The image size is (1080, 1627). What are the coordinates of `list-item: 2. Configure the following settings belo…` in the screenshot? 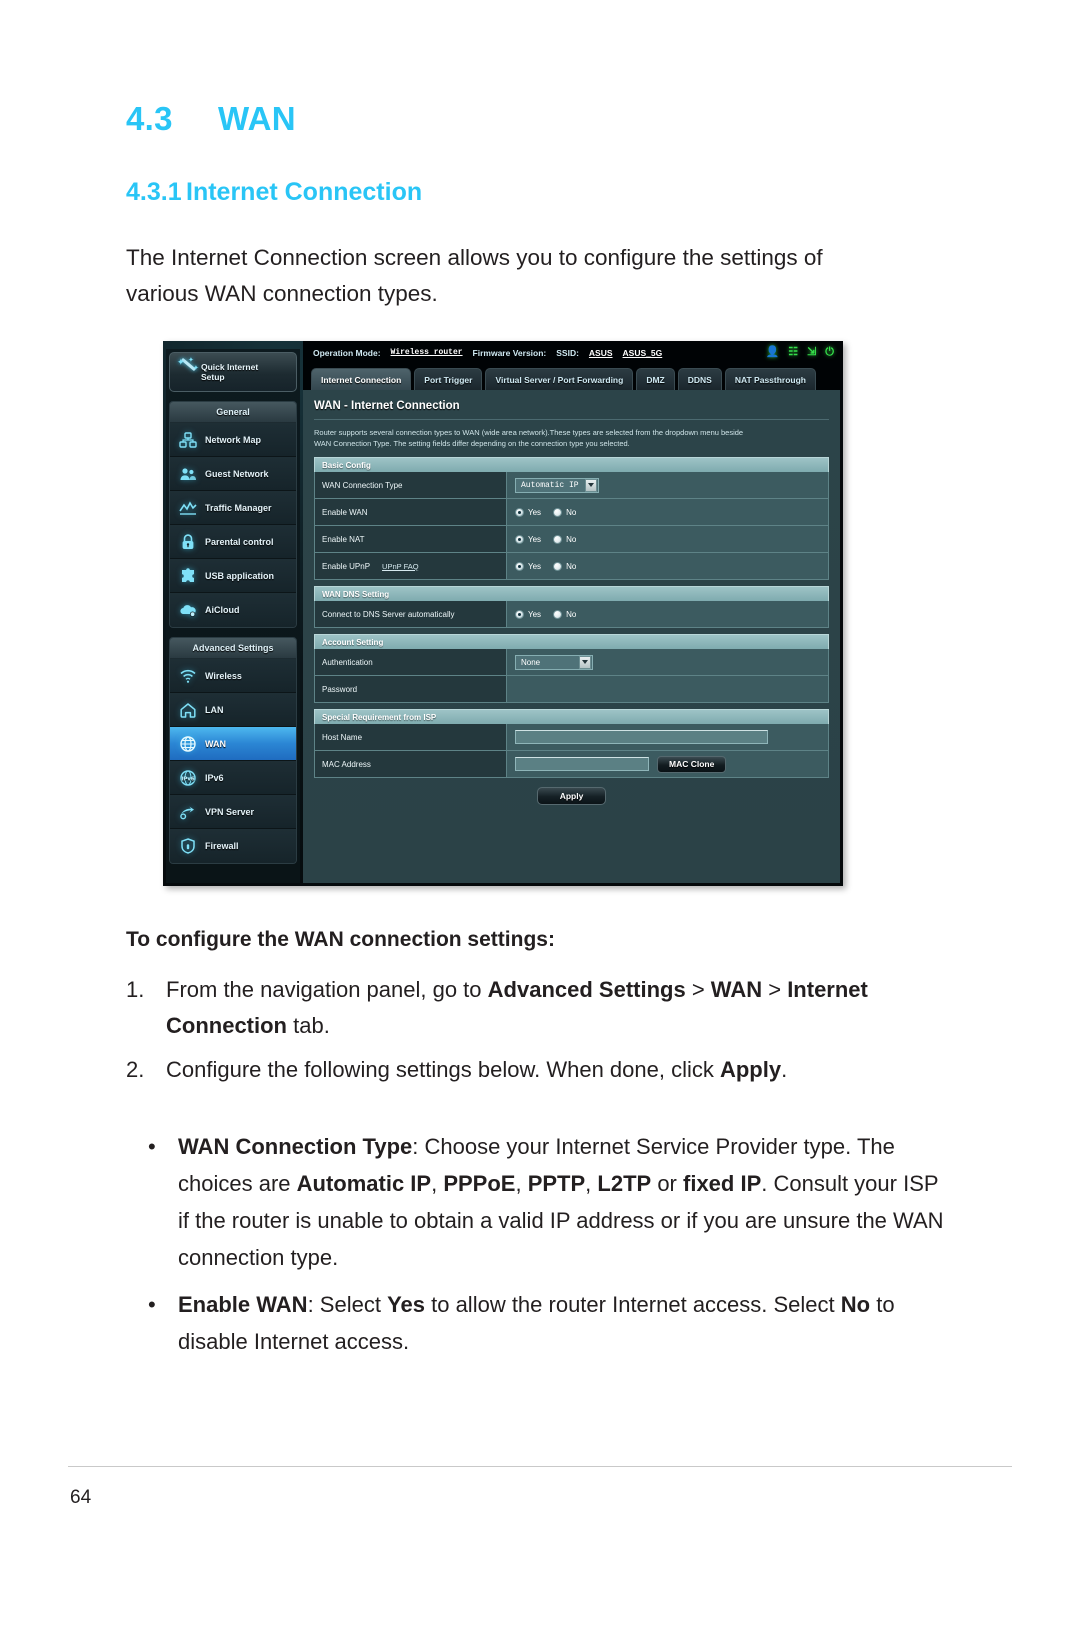 It's located at (536, 1070).